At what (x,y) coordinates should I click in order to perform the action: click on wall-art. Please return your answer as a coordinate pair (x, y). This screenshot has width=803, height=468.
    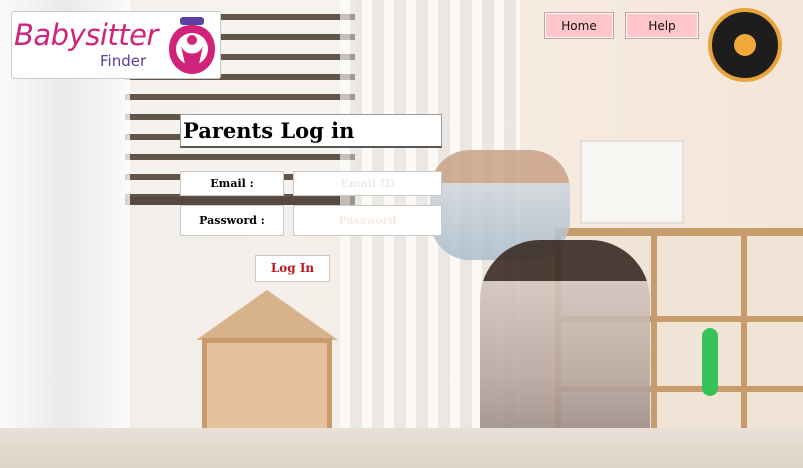
    Looking at the image, I should click on (632, 182).